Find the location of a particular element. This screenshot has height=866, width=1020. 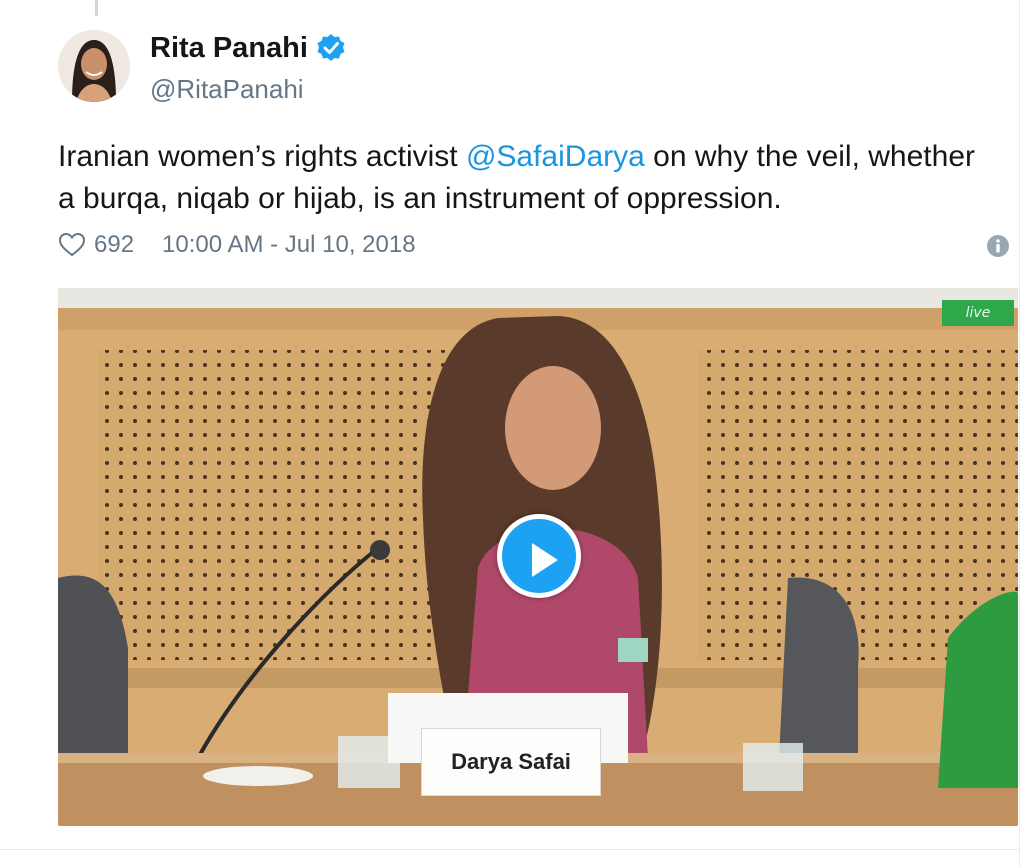

live-badge: live is located at coordinates (978, 313).